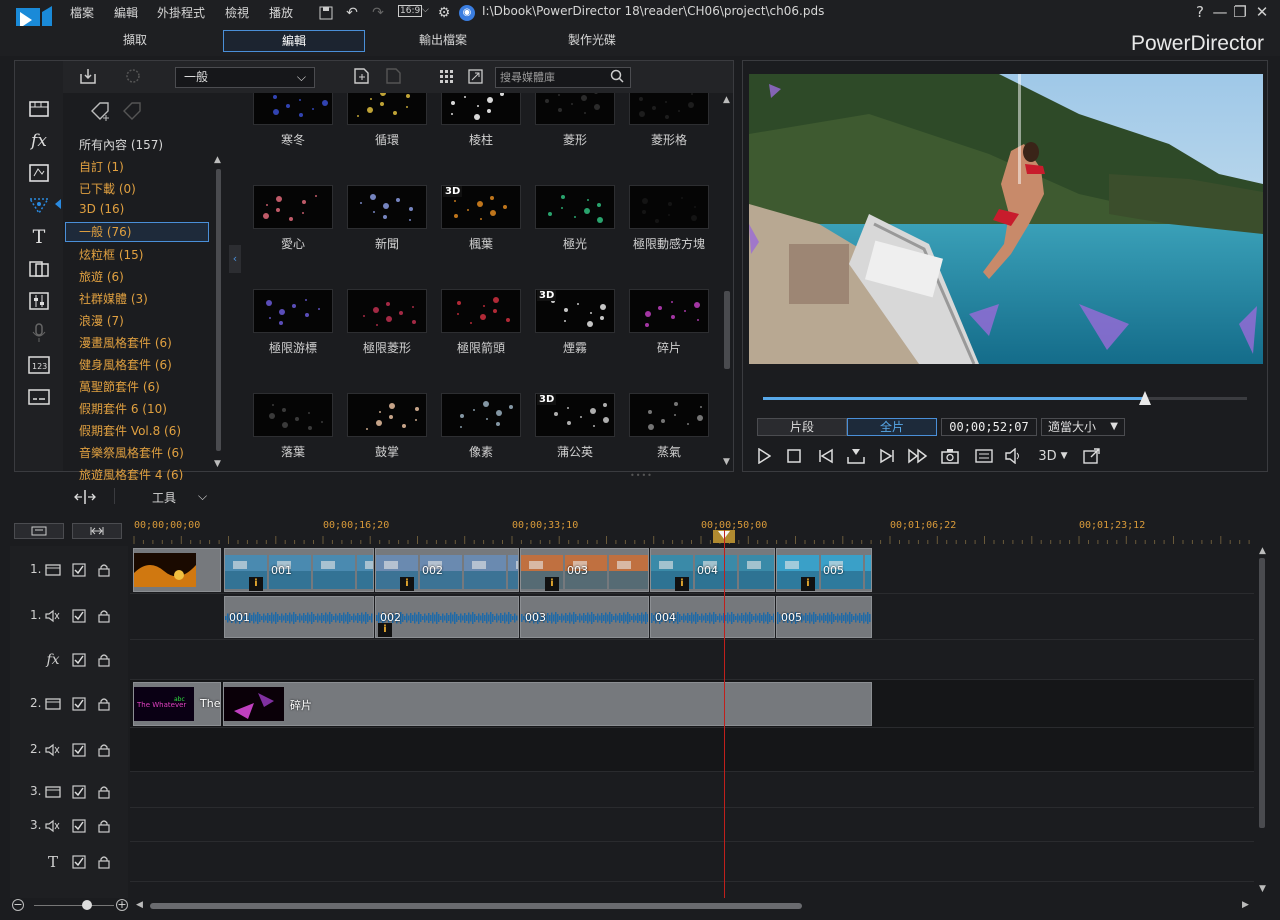 The height and width of the screenshot is (920, 1280). What do you see at coordinates (547, 704) in the screenshot?
I see `video-clip-shatter: 碎片` at bounding box center [547, 704].